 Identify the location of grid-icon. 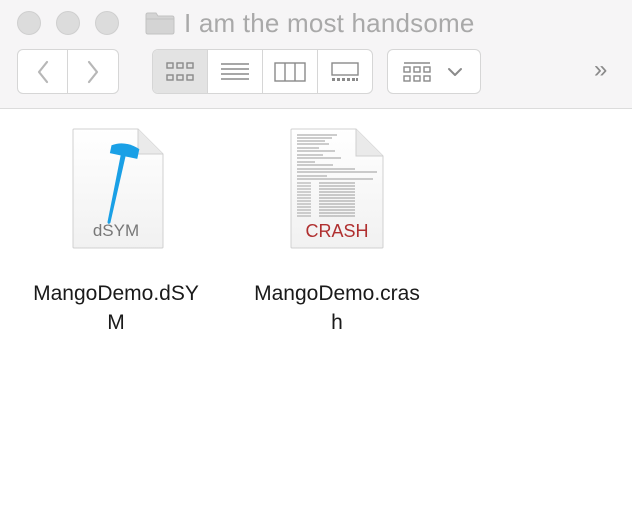
(180, 71).